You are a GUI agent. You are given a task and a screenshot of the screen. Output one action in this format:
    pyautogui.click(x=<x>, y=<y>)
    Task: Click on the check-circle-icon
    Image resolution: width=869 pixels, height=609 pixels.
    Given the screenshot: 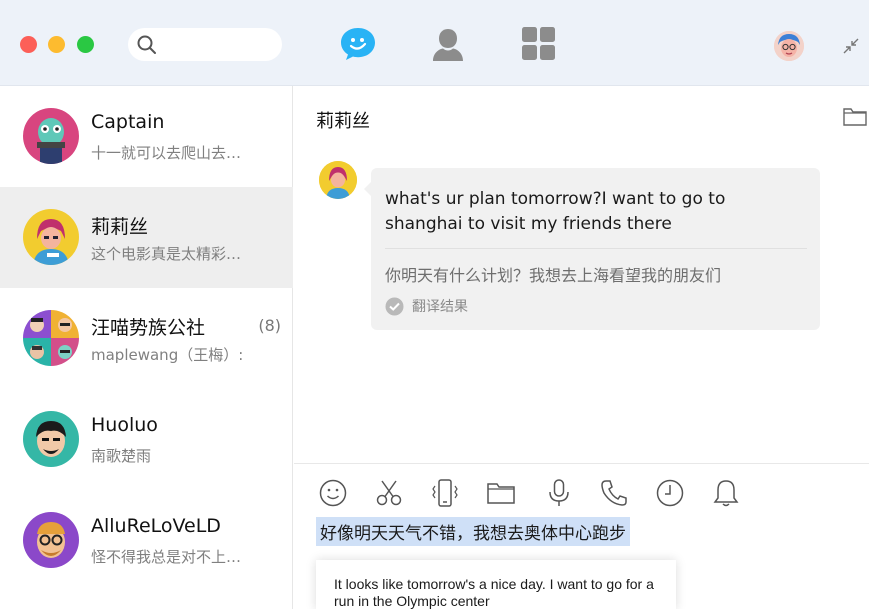 What is the action you would take?
    pyautogui.click(x=394, y=306)
    